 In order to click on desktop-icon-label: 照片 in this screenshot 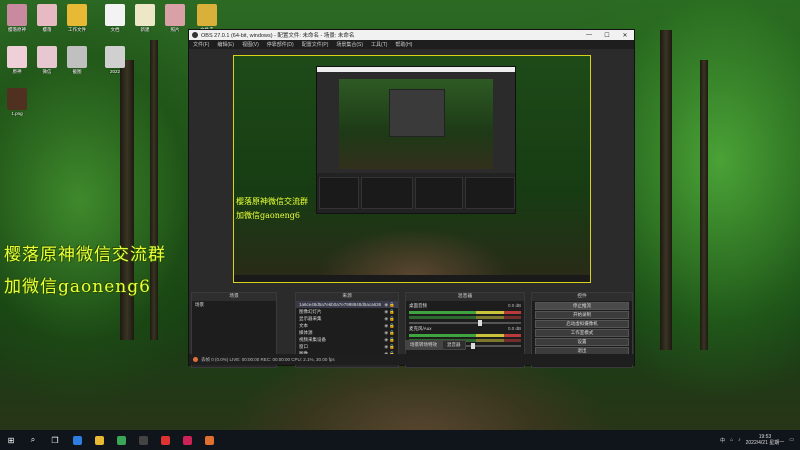, I will do `click(175, 29)`.